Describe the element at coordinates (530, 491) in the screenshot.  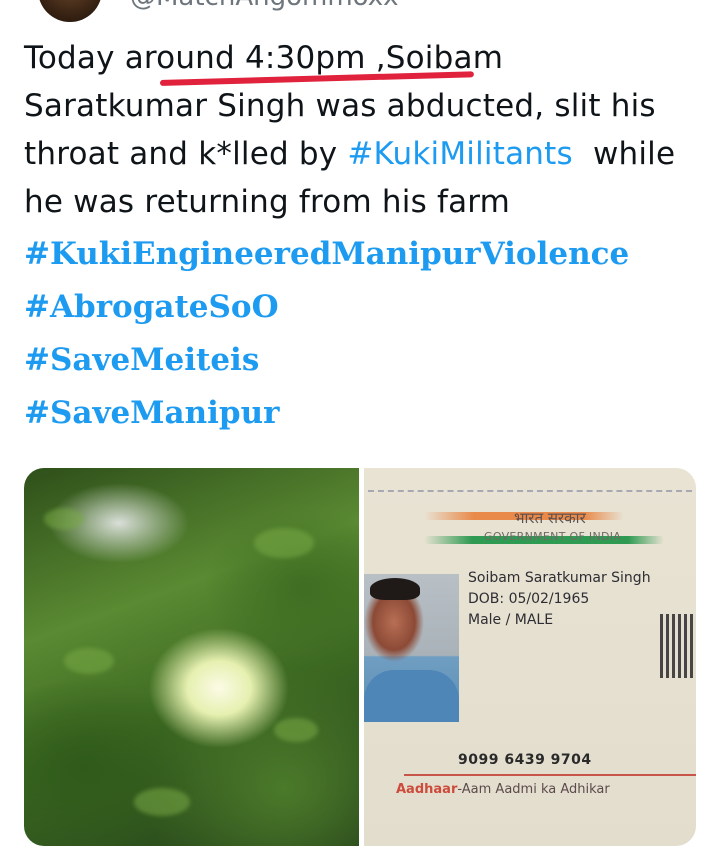
I see `card-border` at that location.